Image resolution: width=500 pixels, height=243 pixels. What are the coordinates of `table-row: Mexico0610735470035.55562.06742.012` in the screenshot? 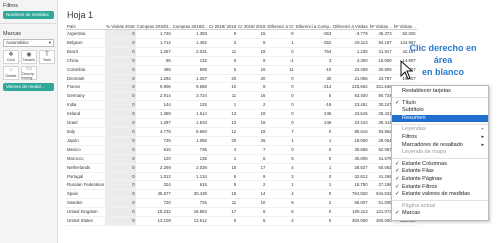 It's located at (241, 150).